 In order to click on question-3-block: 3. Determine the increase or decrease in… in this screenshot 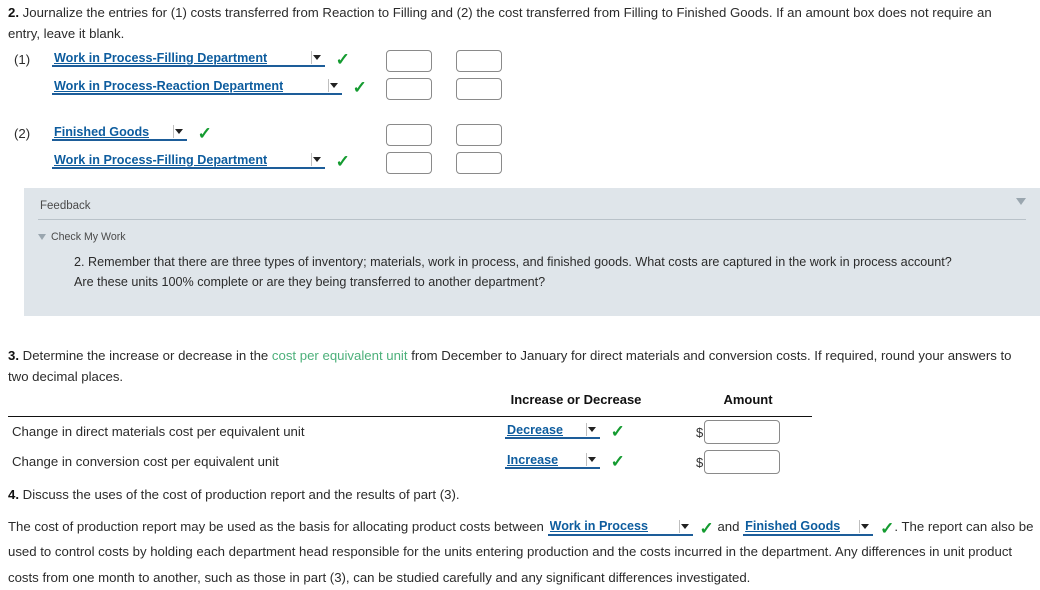, I will do `click(520, 366)`.